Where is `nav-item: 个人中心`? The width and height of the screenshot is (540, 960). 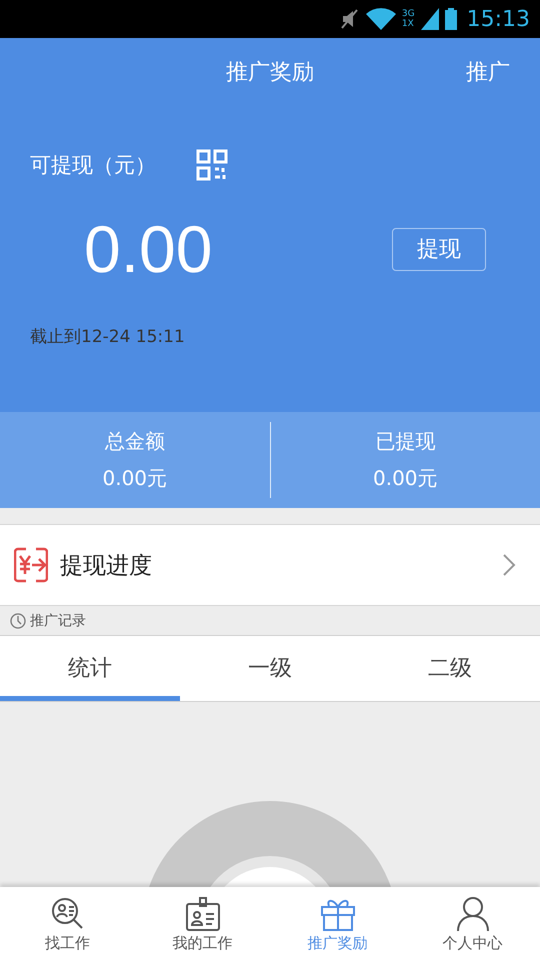
nav-item: 个人中心 is located at coordinates (472, 923).